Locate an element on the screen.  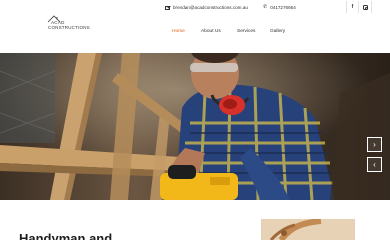
nav-gallery: Gallery is located at coordinates (277, 31).